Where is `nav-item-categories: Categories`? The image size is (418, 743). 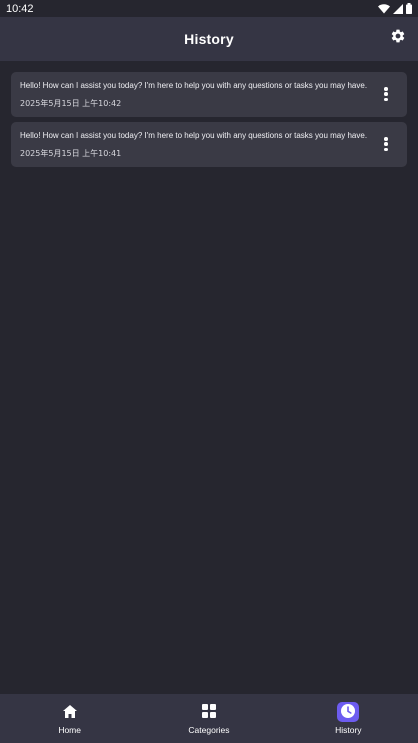 nav-item-categories: Categories is located at coordinates (209, 718).